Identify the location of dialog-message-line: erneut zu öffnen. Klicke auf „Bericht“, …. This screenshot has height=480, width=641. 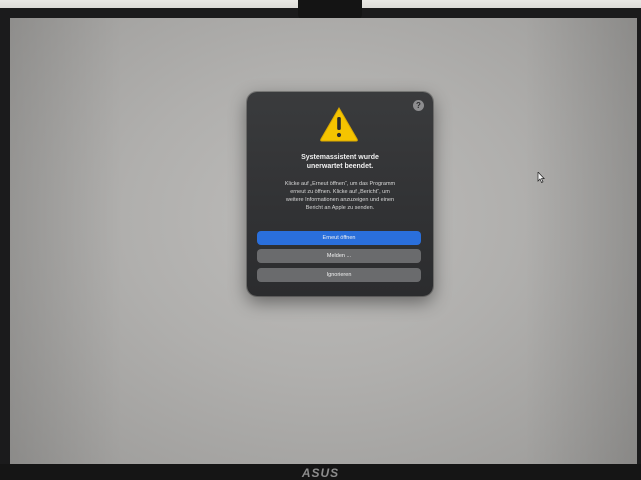
(340, 192).